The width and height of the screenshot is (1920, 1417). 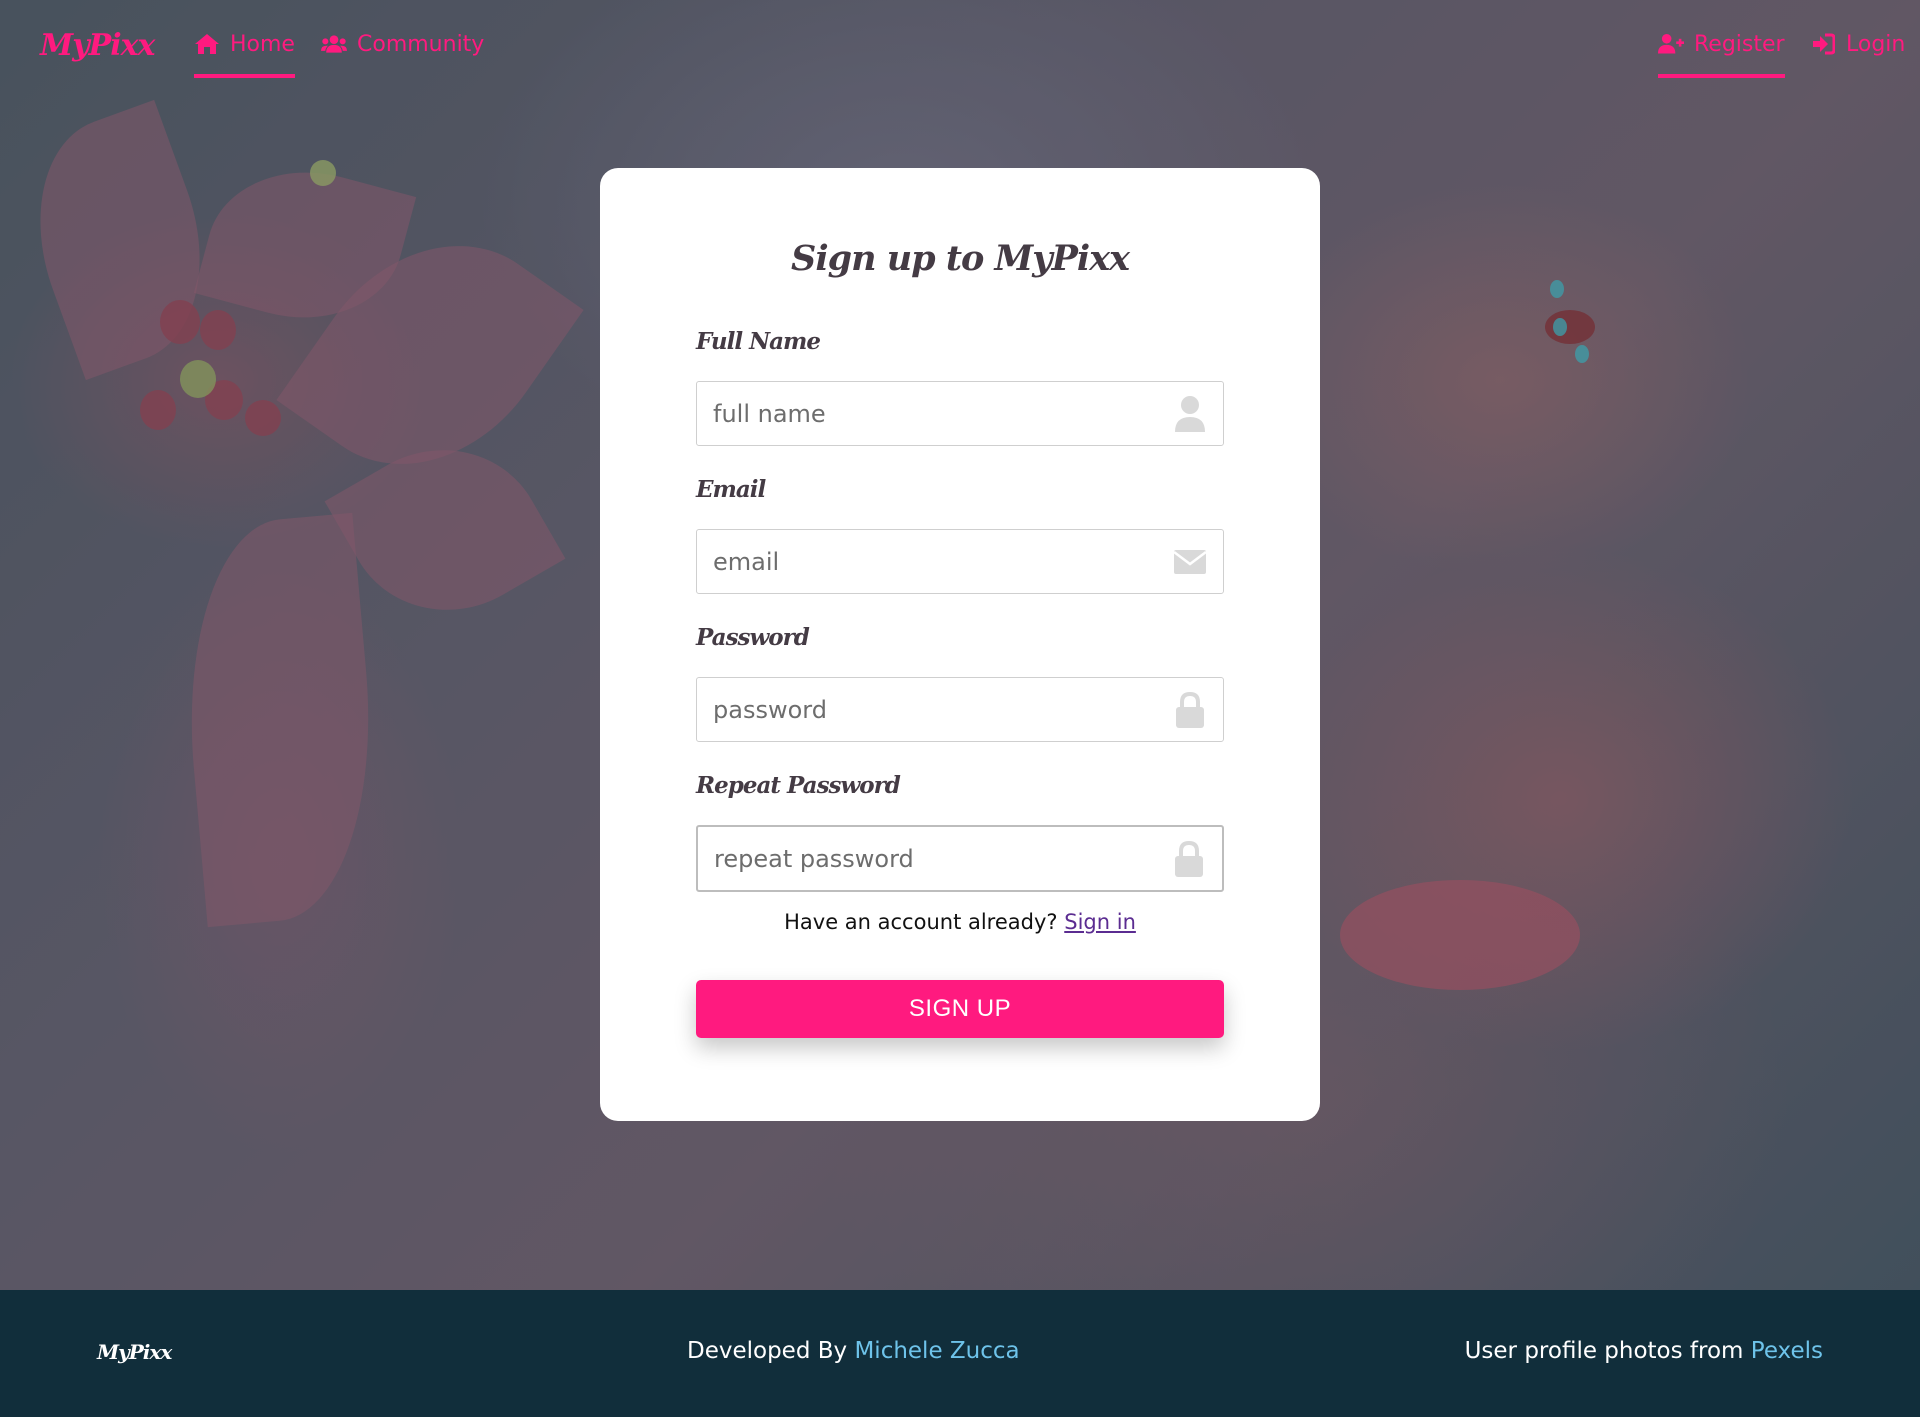 I want to click on nav-register-label: Register, so click(x=1739, y=44).